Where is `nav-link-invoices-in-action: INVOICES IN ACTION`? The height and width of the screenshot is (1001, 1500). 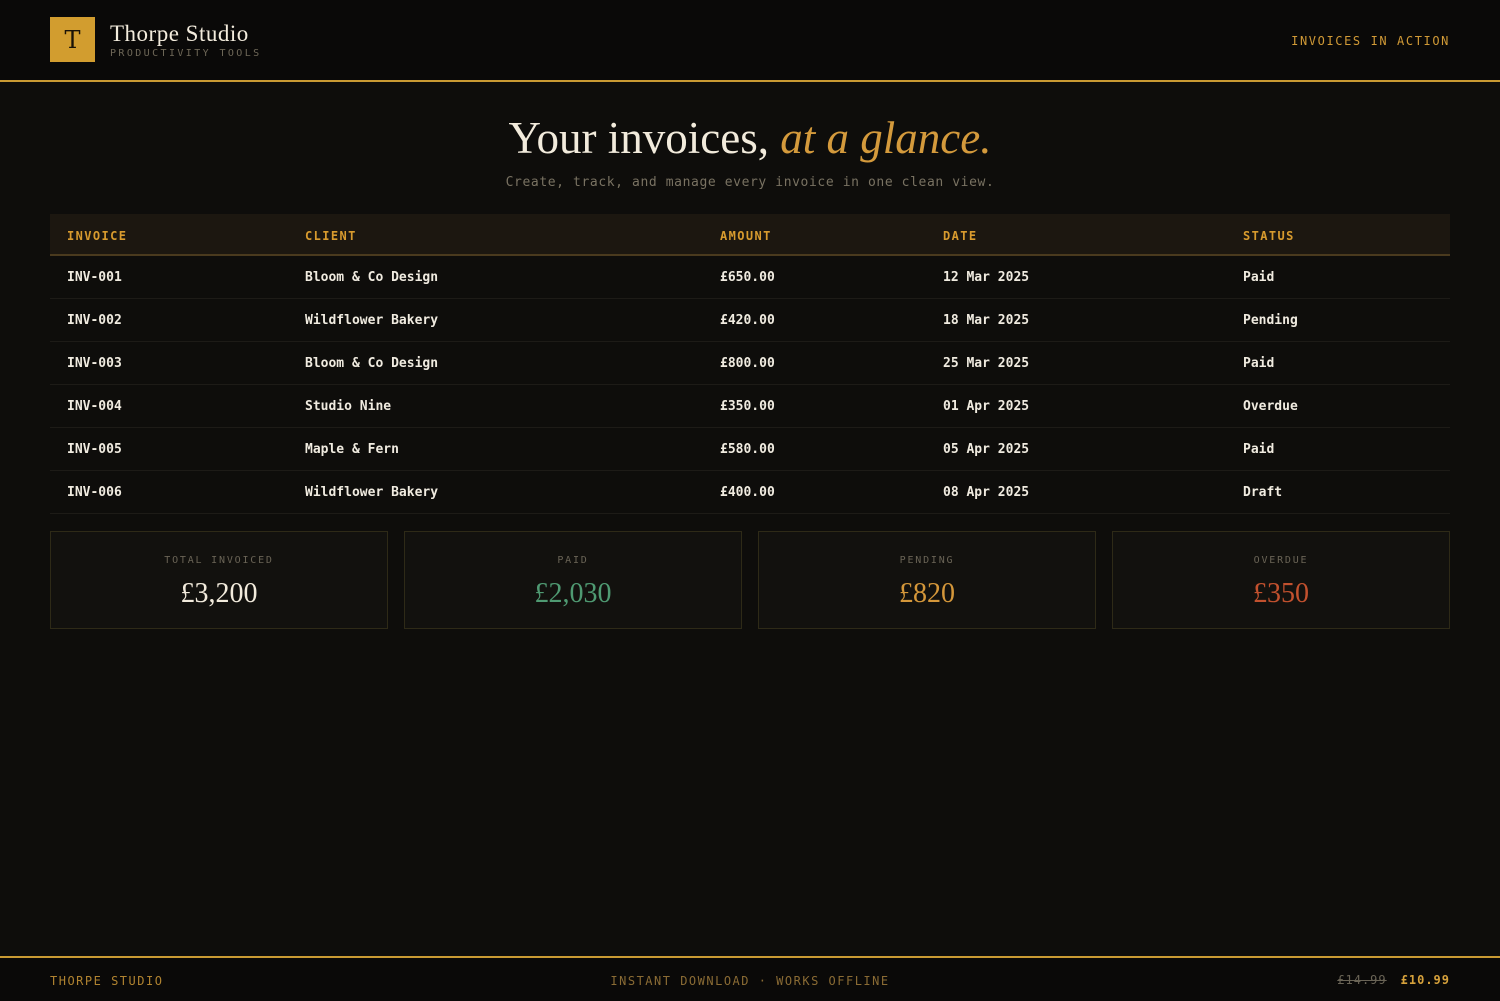 nav-link-invoices-in-action: INVOICES IN ACTION is located at coordinates (1370, 41).